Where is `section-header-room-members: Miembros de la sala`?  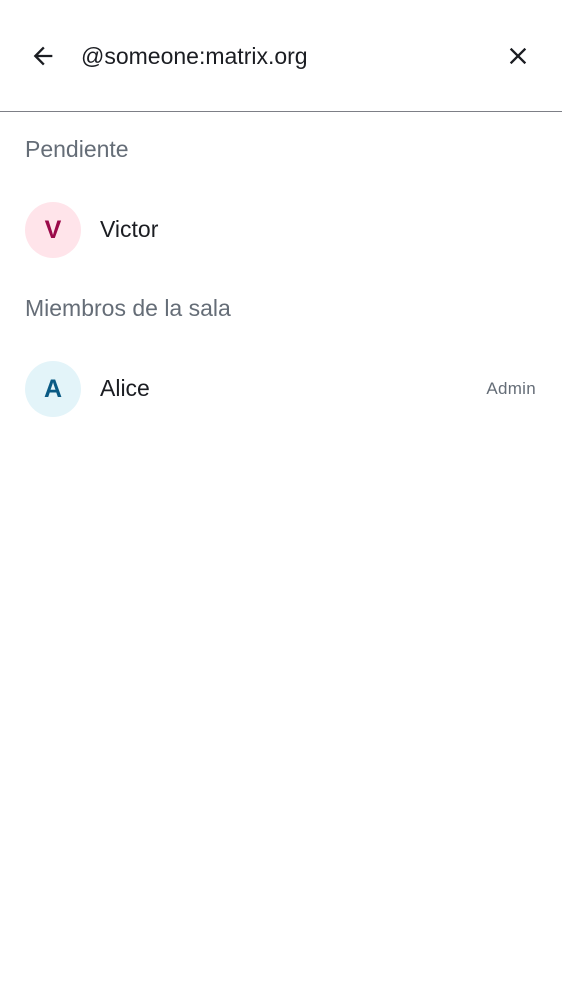
section-header-room-members: Miembros de la sala is located at coordinates (128, 308).